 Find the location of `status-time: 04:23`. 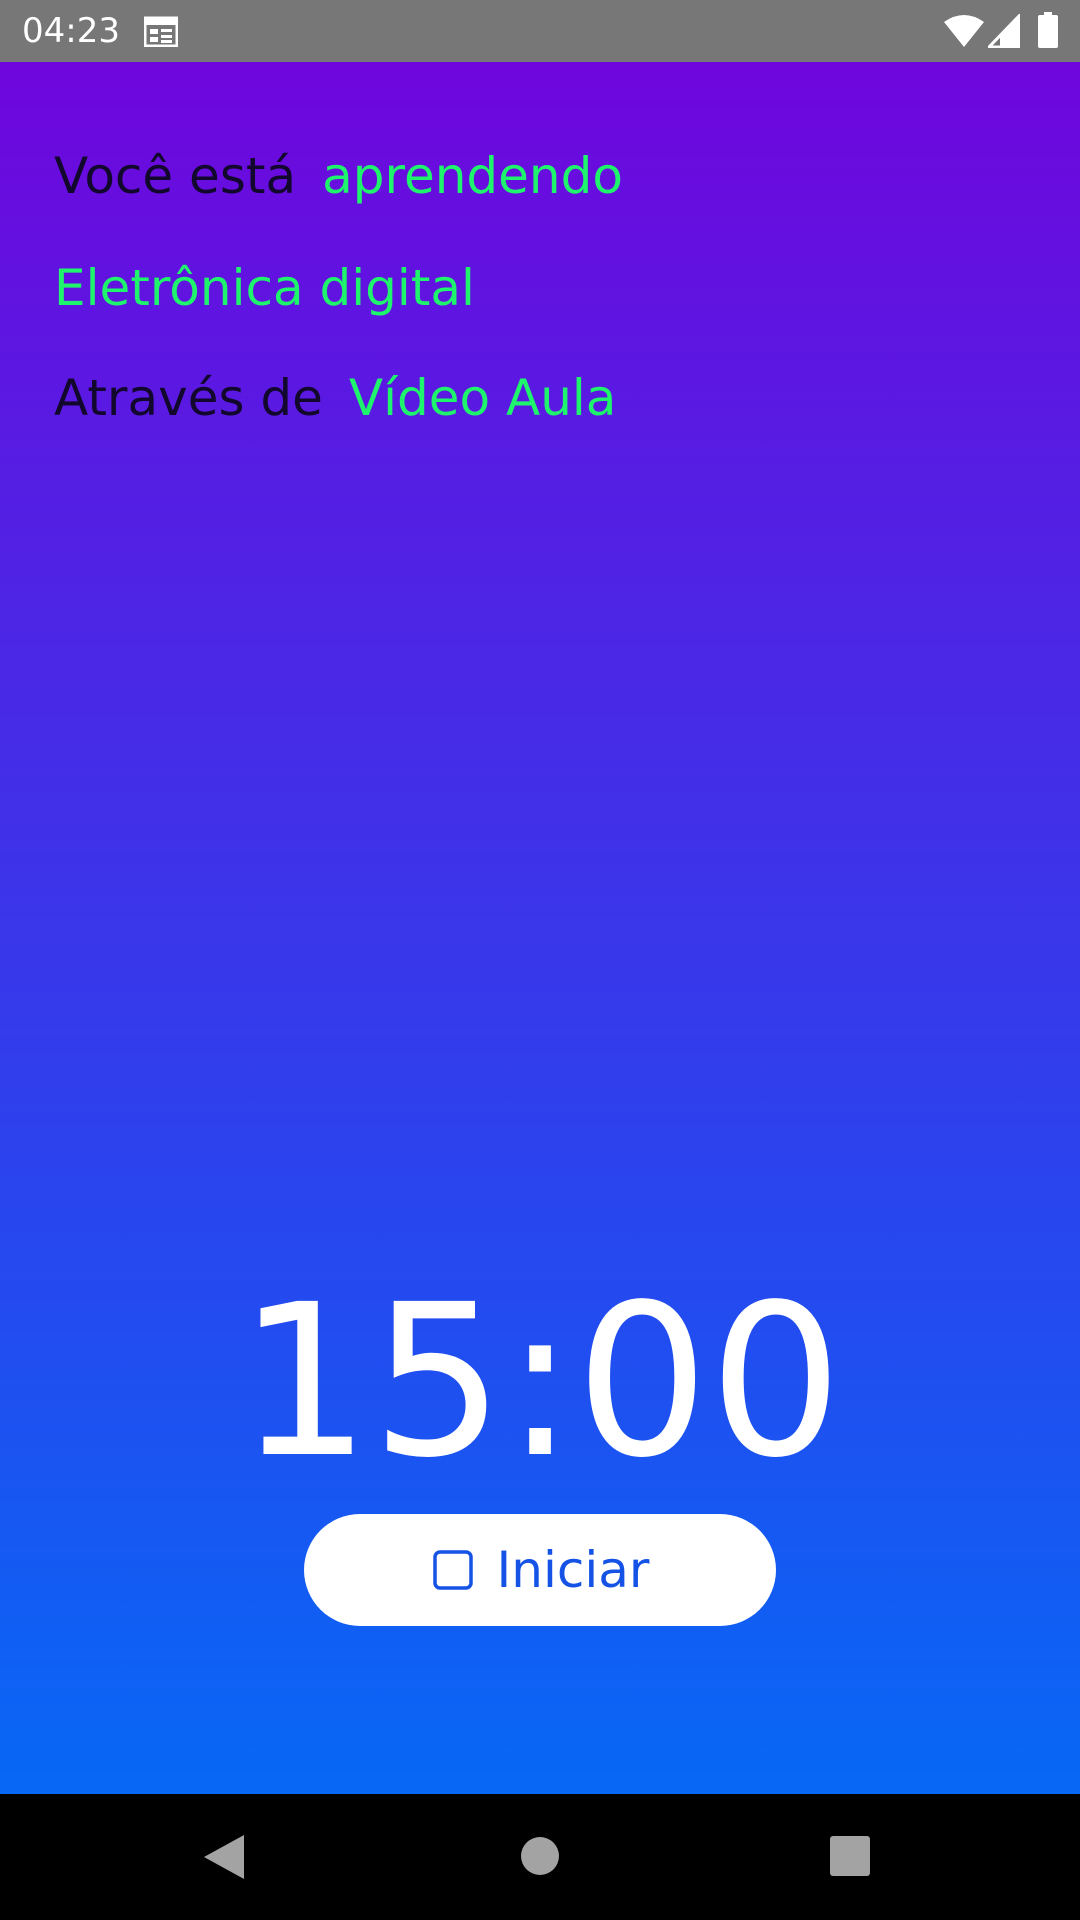

status-time: 04:23 is located at coordinates (71, 31).